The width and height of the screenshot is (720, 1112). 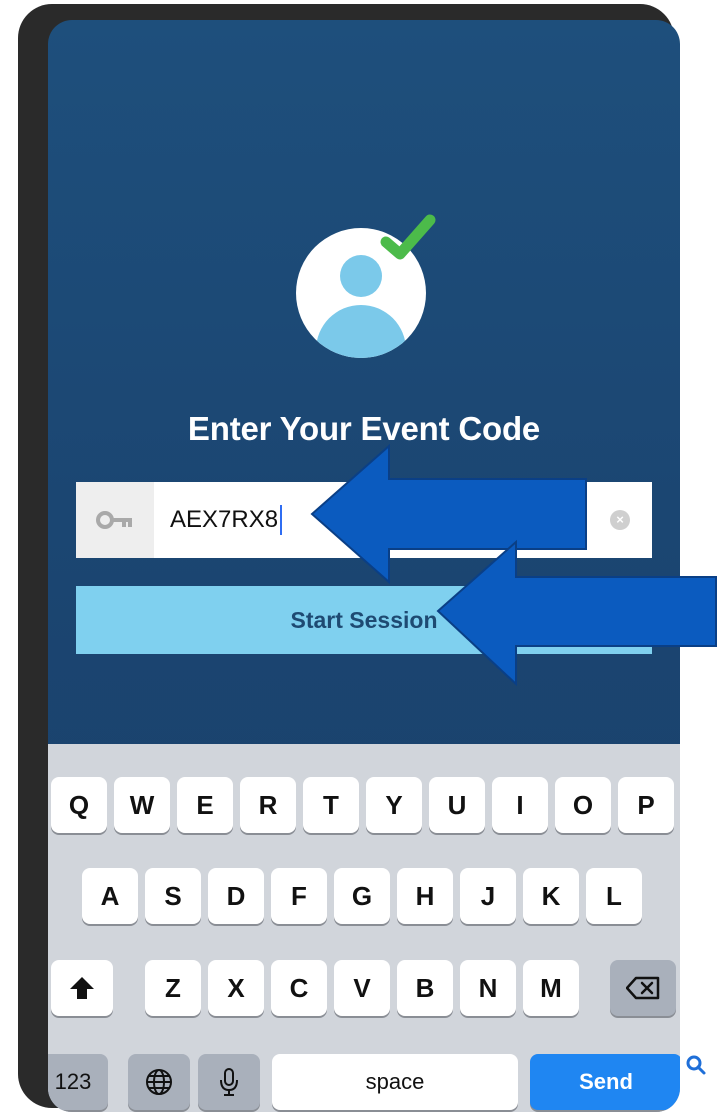 I want to click on arrow-to-start-button, so click(x=576, y=613).